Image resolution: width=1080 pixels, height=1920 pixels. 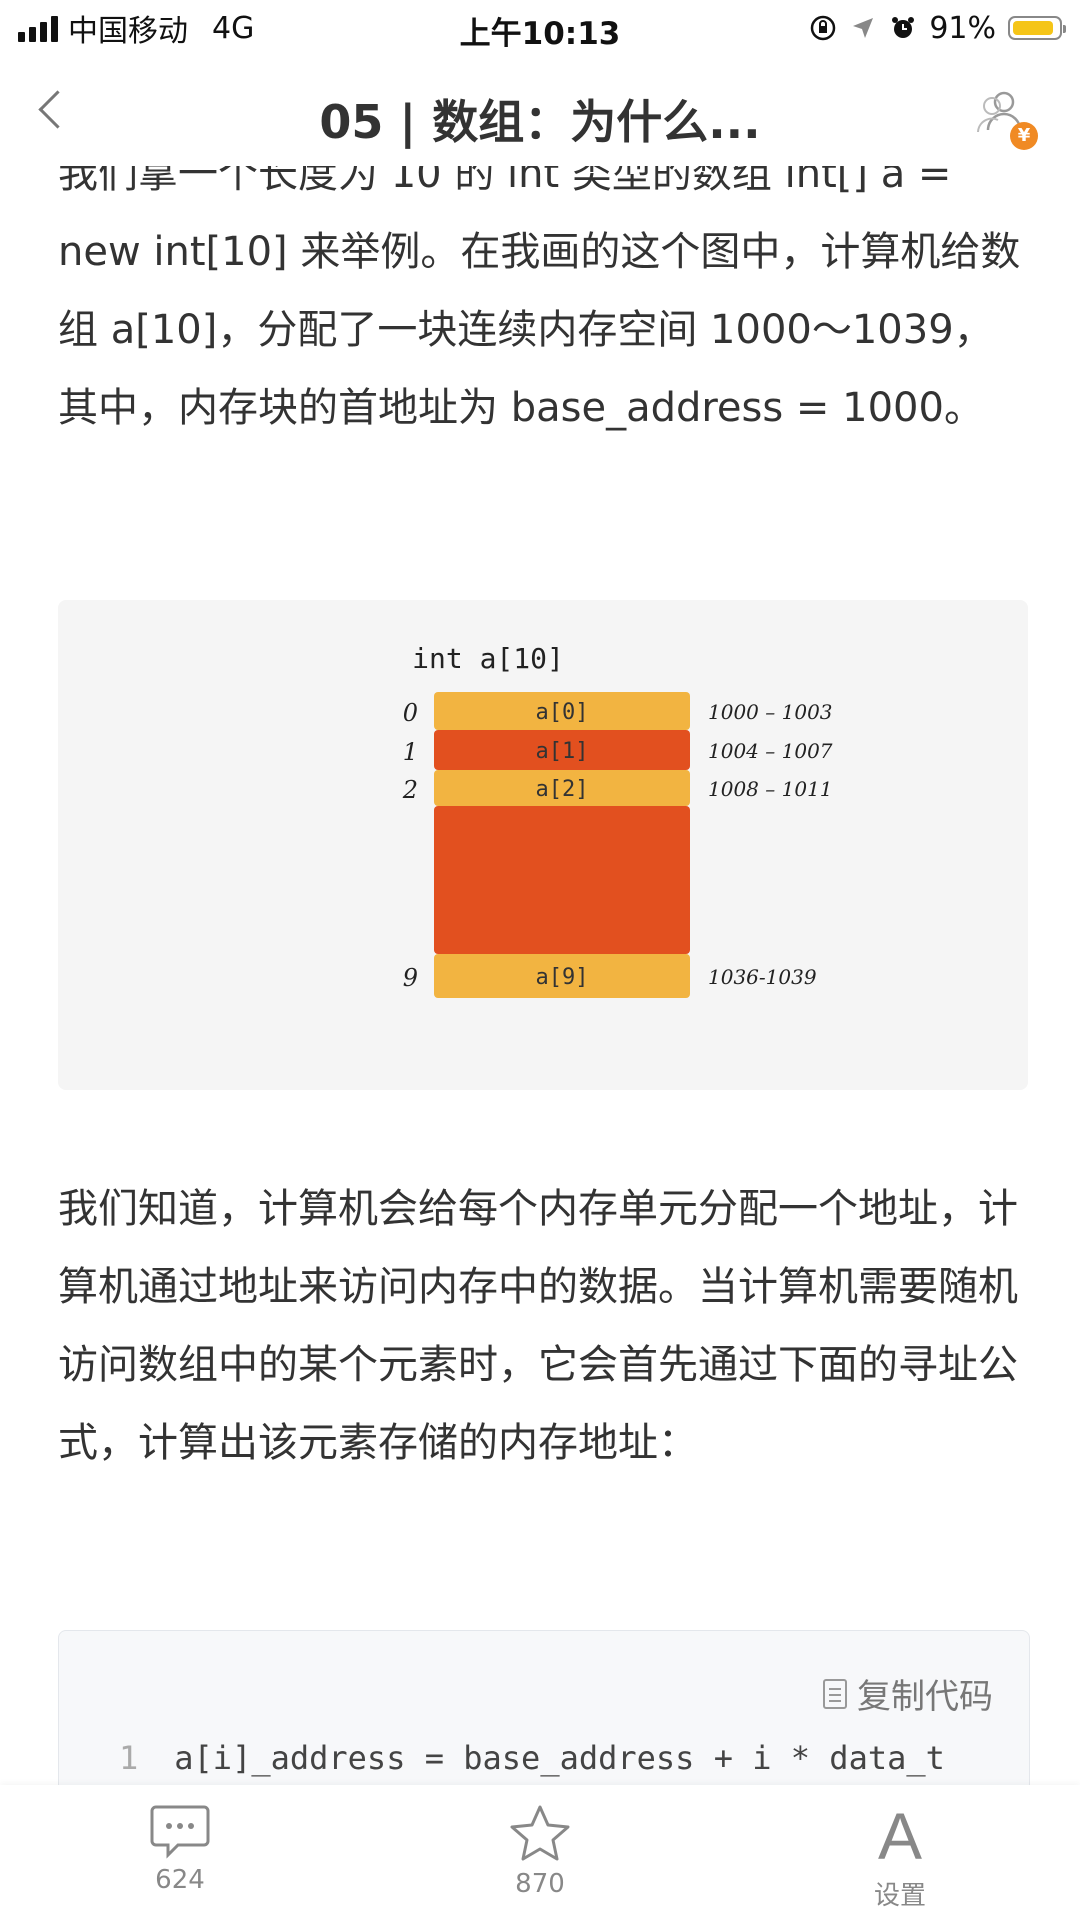 I want to click on stars-count: 870, so click(x=540, y=1884).